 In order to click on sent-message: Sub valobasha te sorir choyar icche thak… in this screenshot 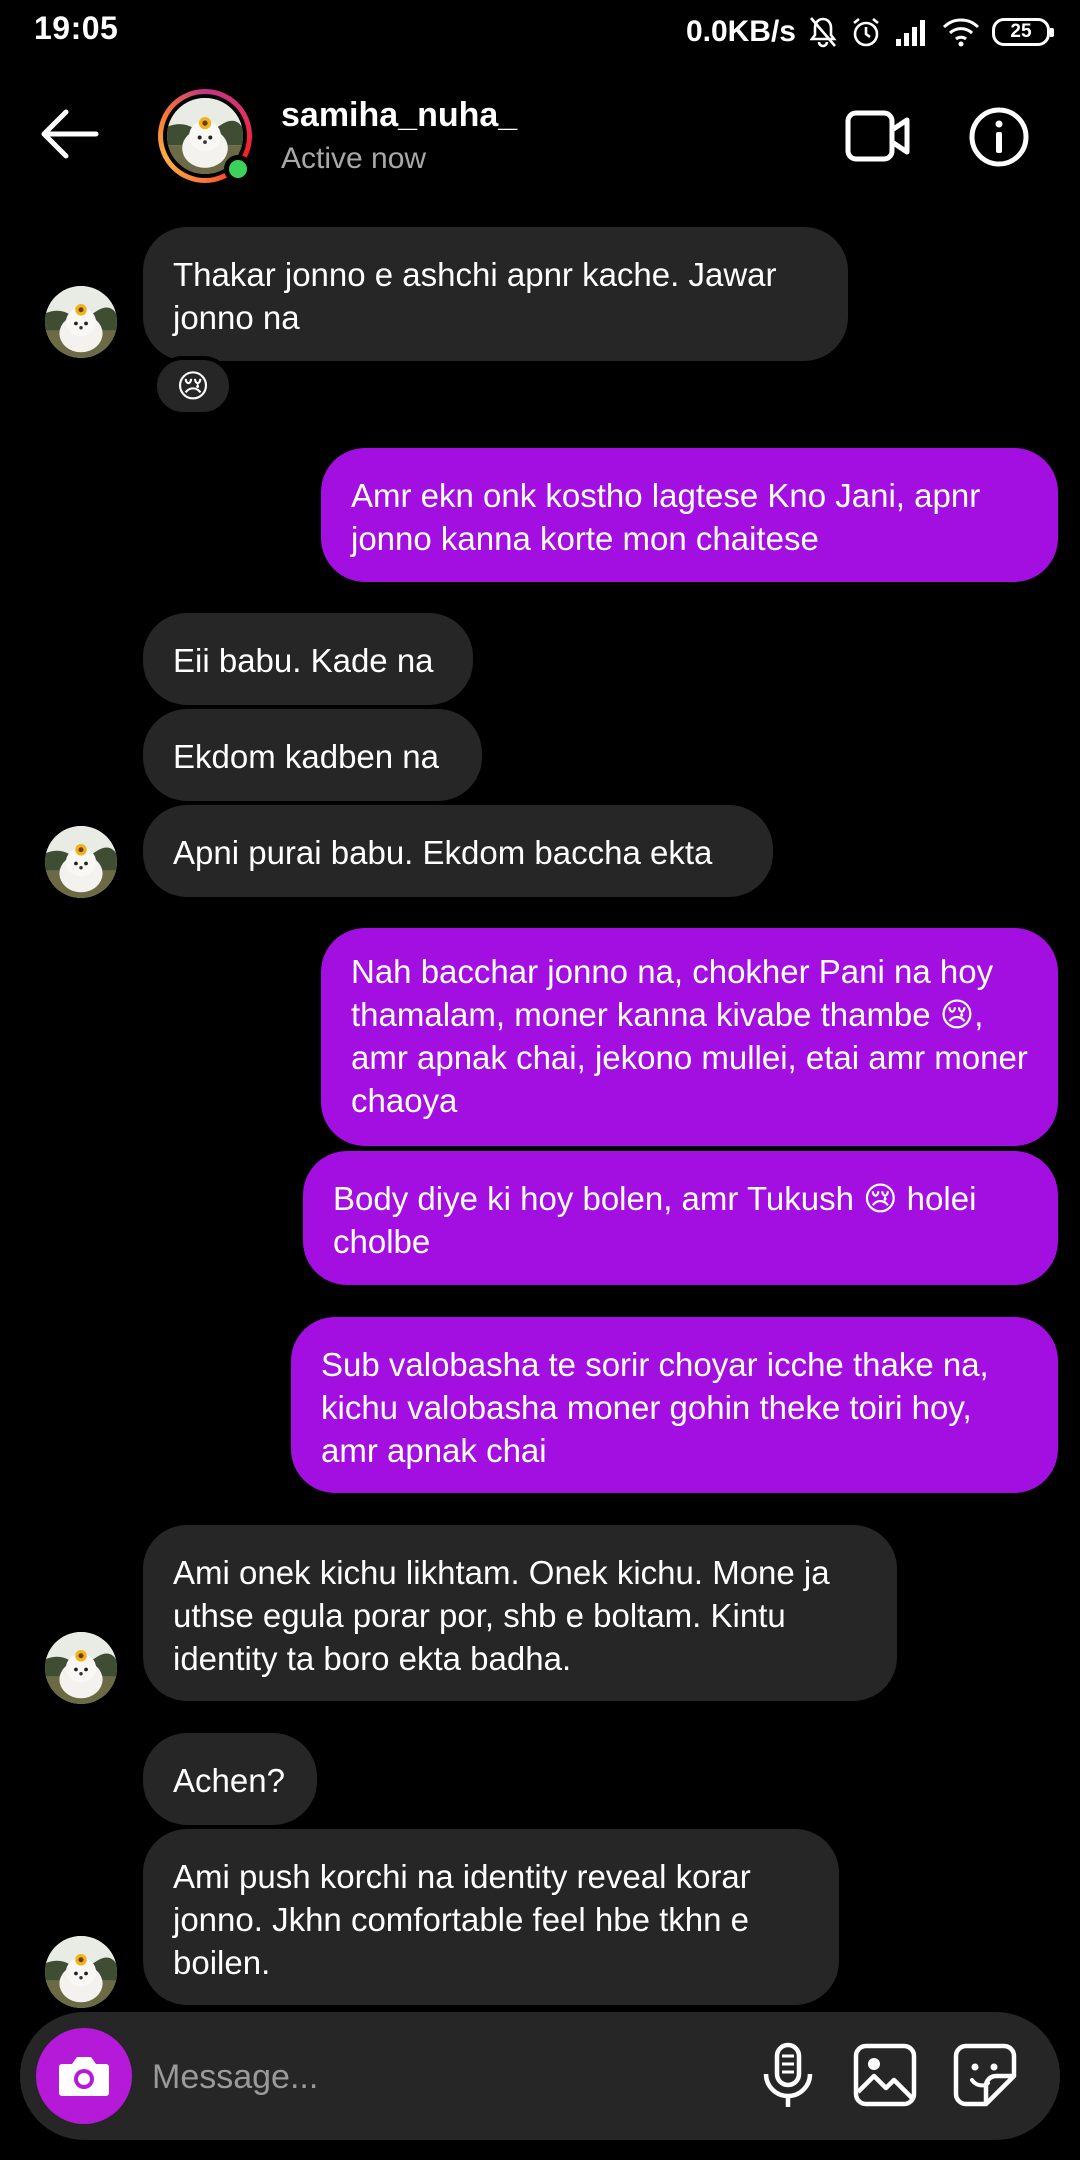, I will do `click(674, 1405)`.